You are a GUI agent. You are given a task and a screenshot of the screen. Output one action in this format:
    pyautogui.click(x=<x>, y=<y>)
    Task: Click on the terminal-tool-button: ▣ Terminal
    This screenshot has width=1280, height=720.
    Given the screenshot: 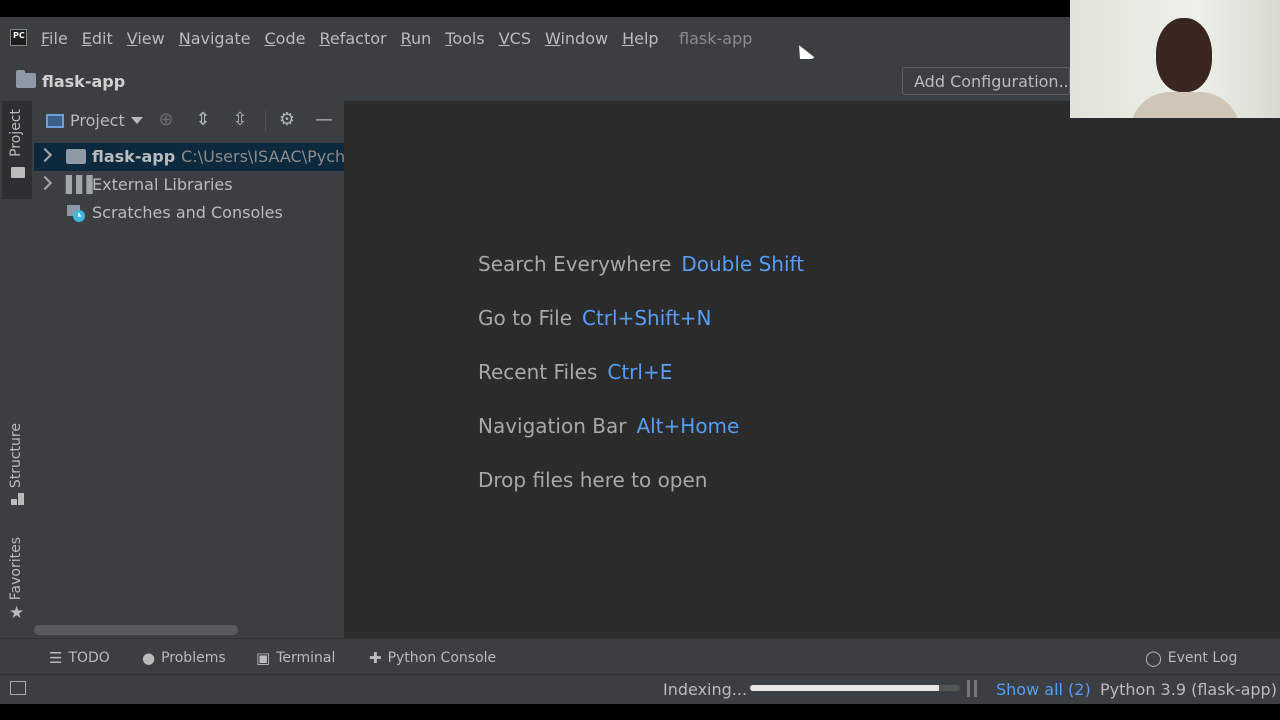 What is the action you would take?
    pyautogui.click(x=295, y=658)
    